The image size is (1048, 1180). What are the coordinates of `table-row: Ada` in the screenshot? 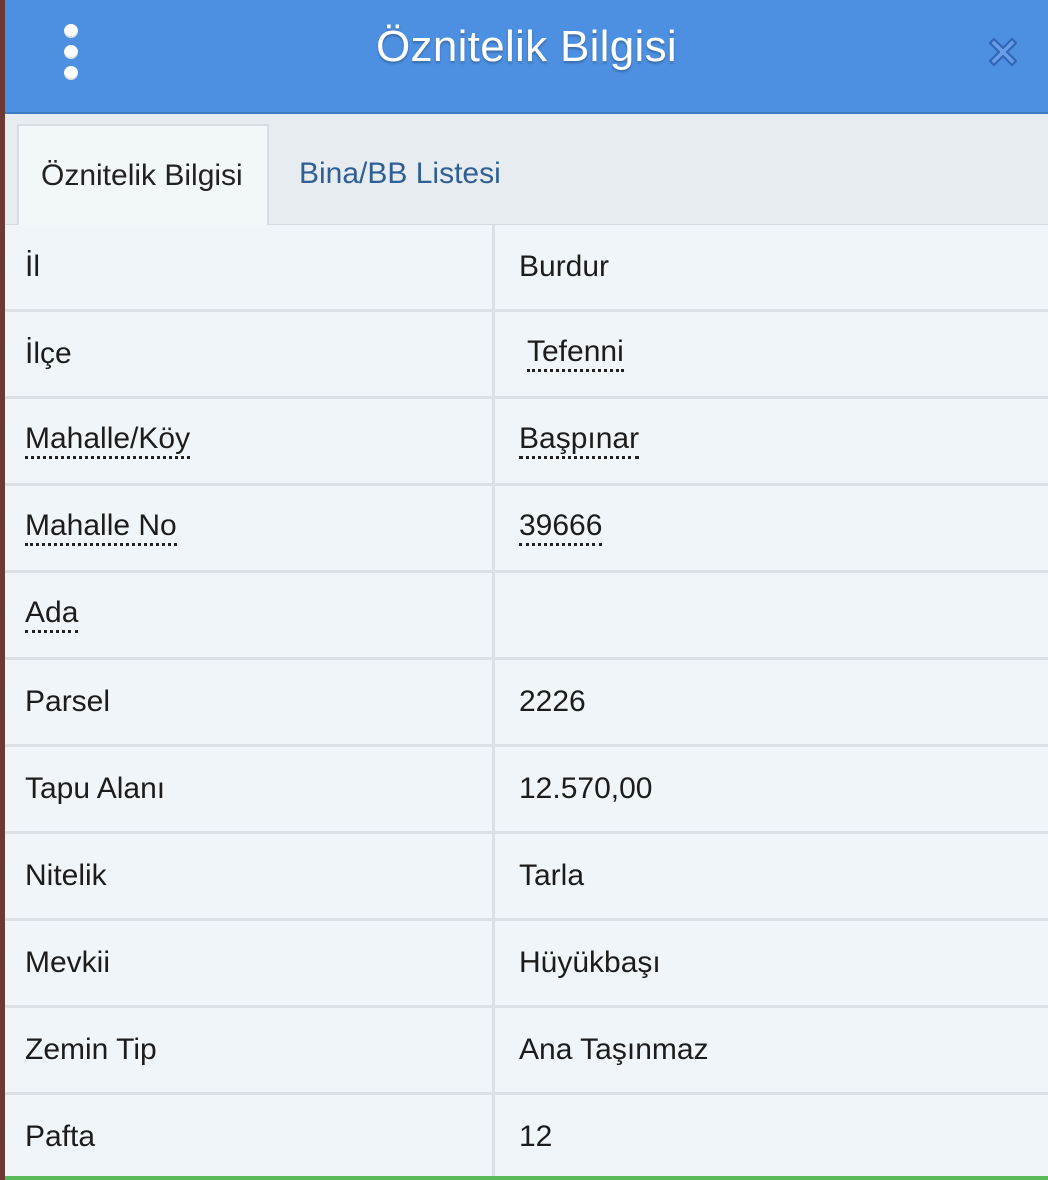 It's located at (526, 616).